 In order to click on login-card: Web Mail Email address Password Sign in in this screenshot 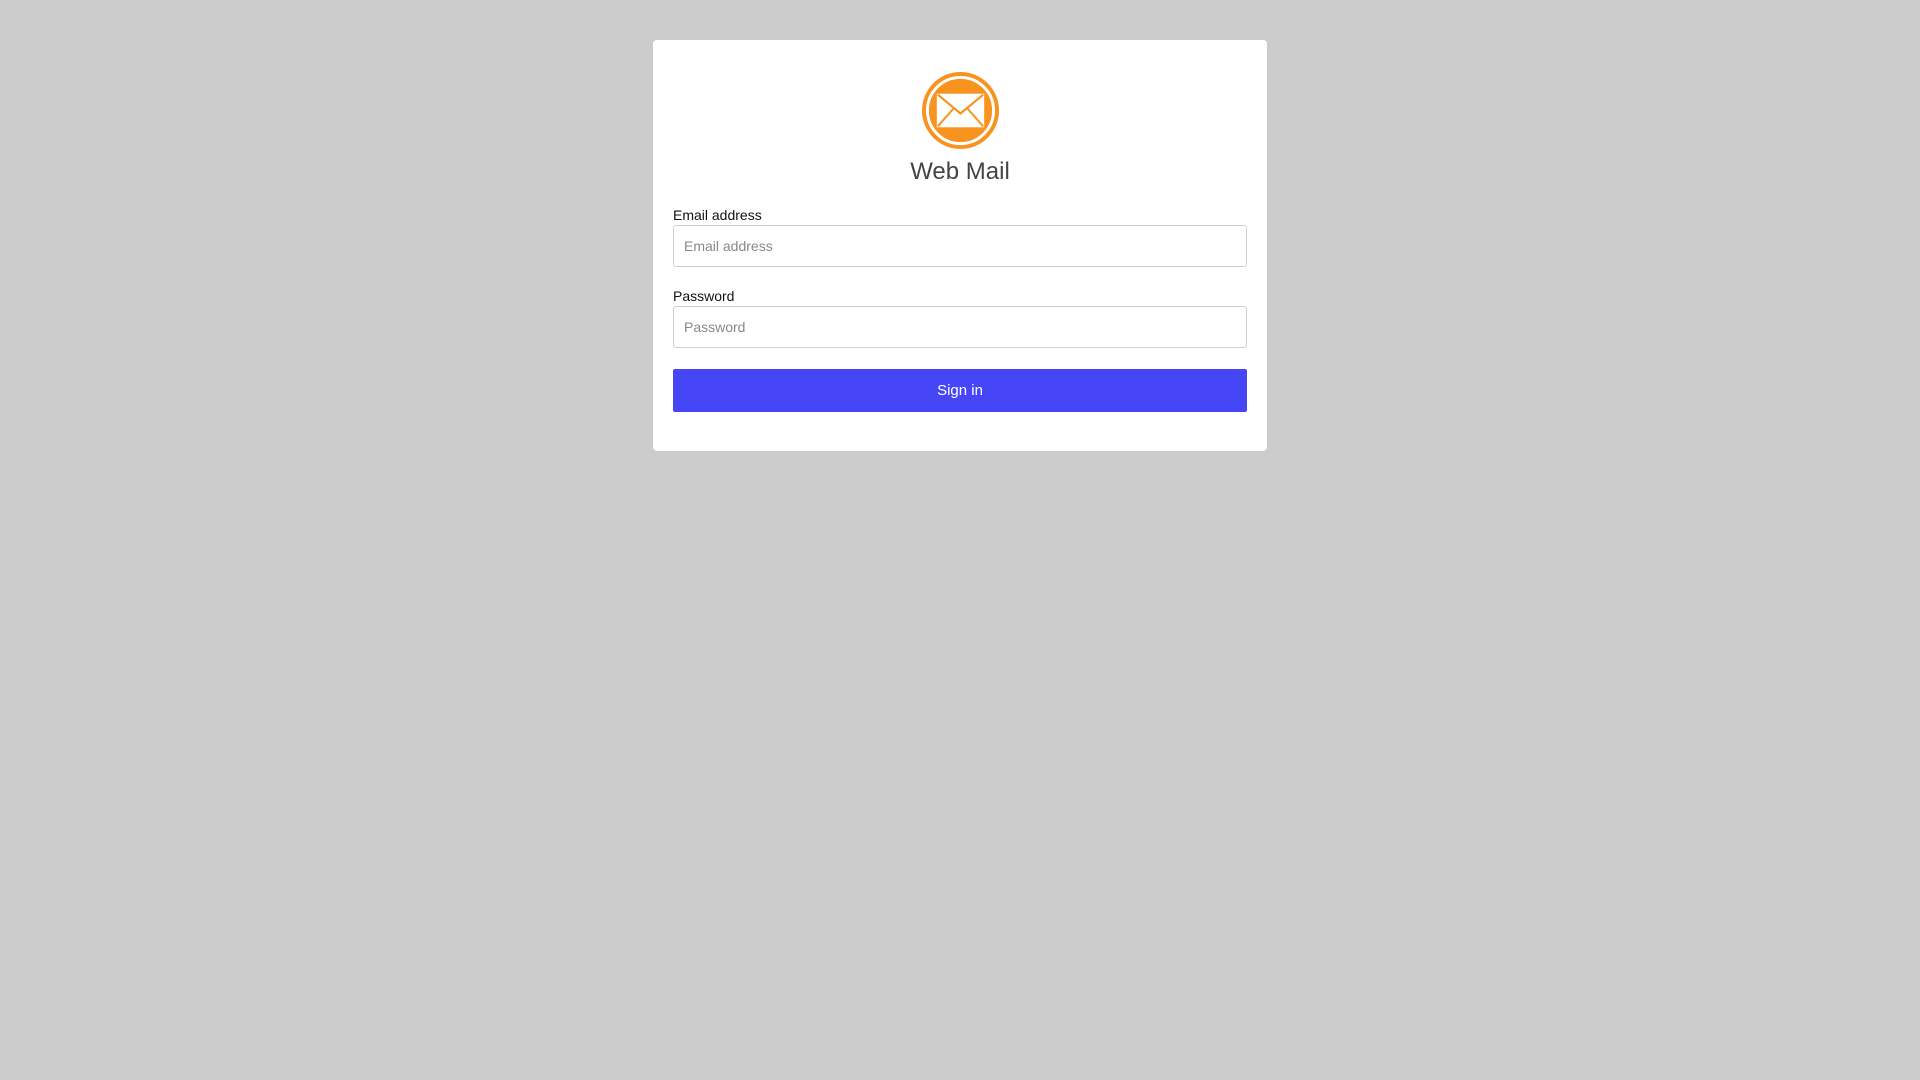, I will do `click(960, 245)`.